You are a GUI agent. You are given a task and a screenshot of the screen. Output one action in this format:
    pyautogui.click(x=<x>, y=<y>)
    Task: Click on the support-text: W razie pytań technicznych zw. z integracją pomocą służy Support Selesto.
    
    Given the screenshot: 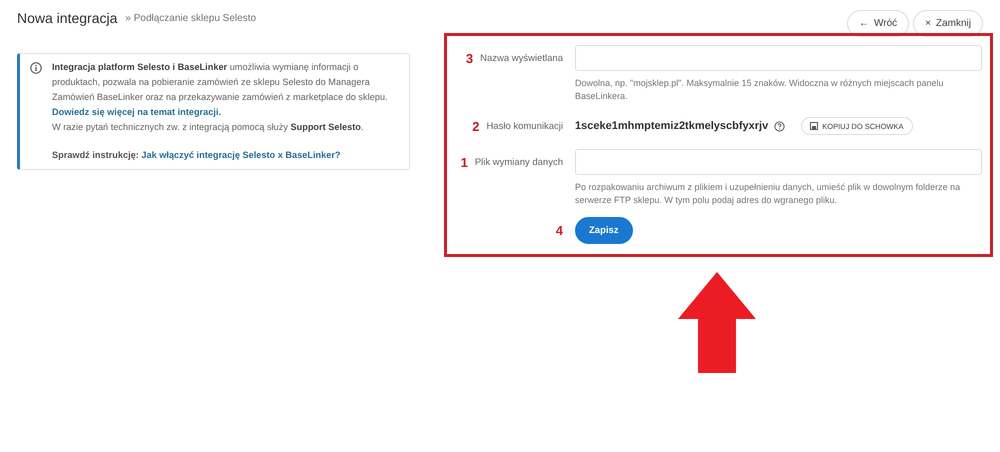 What is the action you would take?
    pyautogui.click(x=208, y=127)
    